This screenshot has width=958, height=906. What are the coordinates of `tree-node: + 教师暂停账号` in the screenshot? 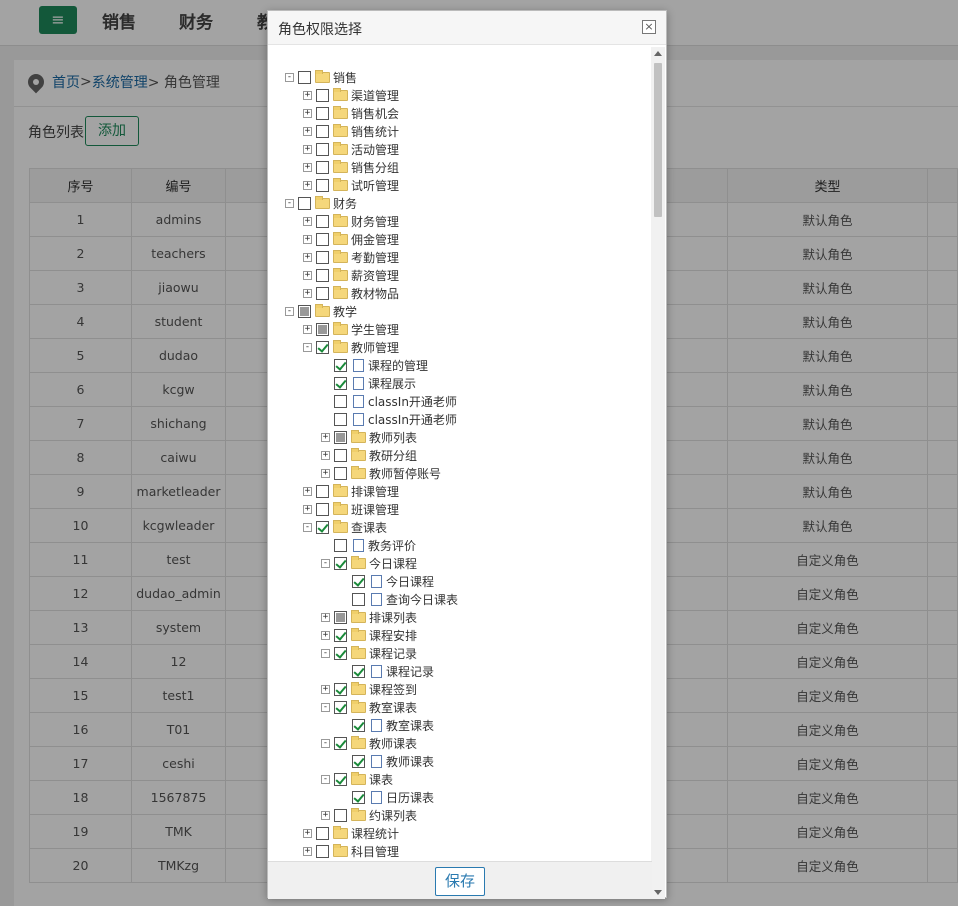 It's located at (381, 473).